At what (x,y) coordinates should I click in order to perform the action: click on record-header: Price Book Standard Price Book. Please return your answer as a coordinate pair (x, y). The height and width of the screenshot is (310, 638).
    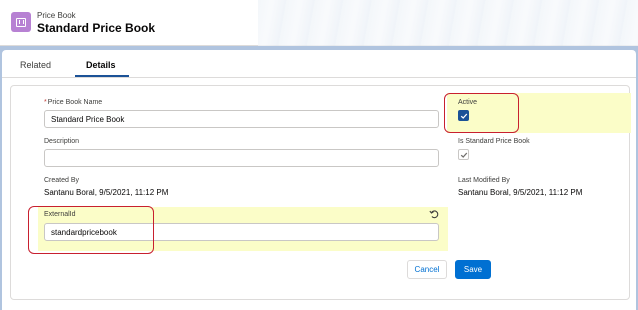
    Looking at the image, I should click on (319, 23).